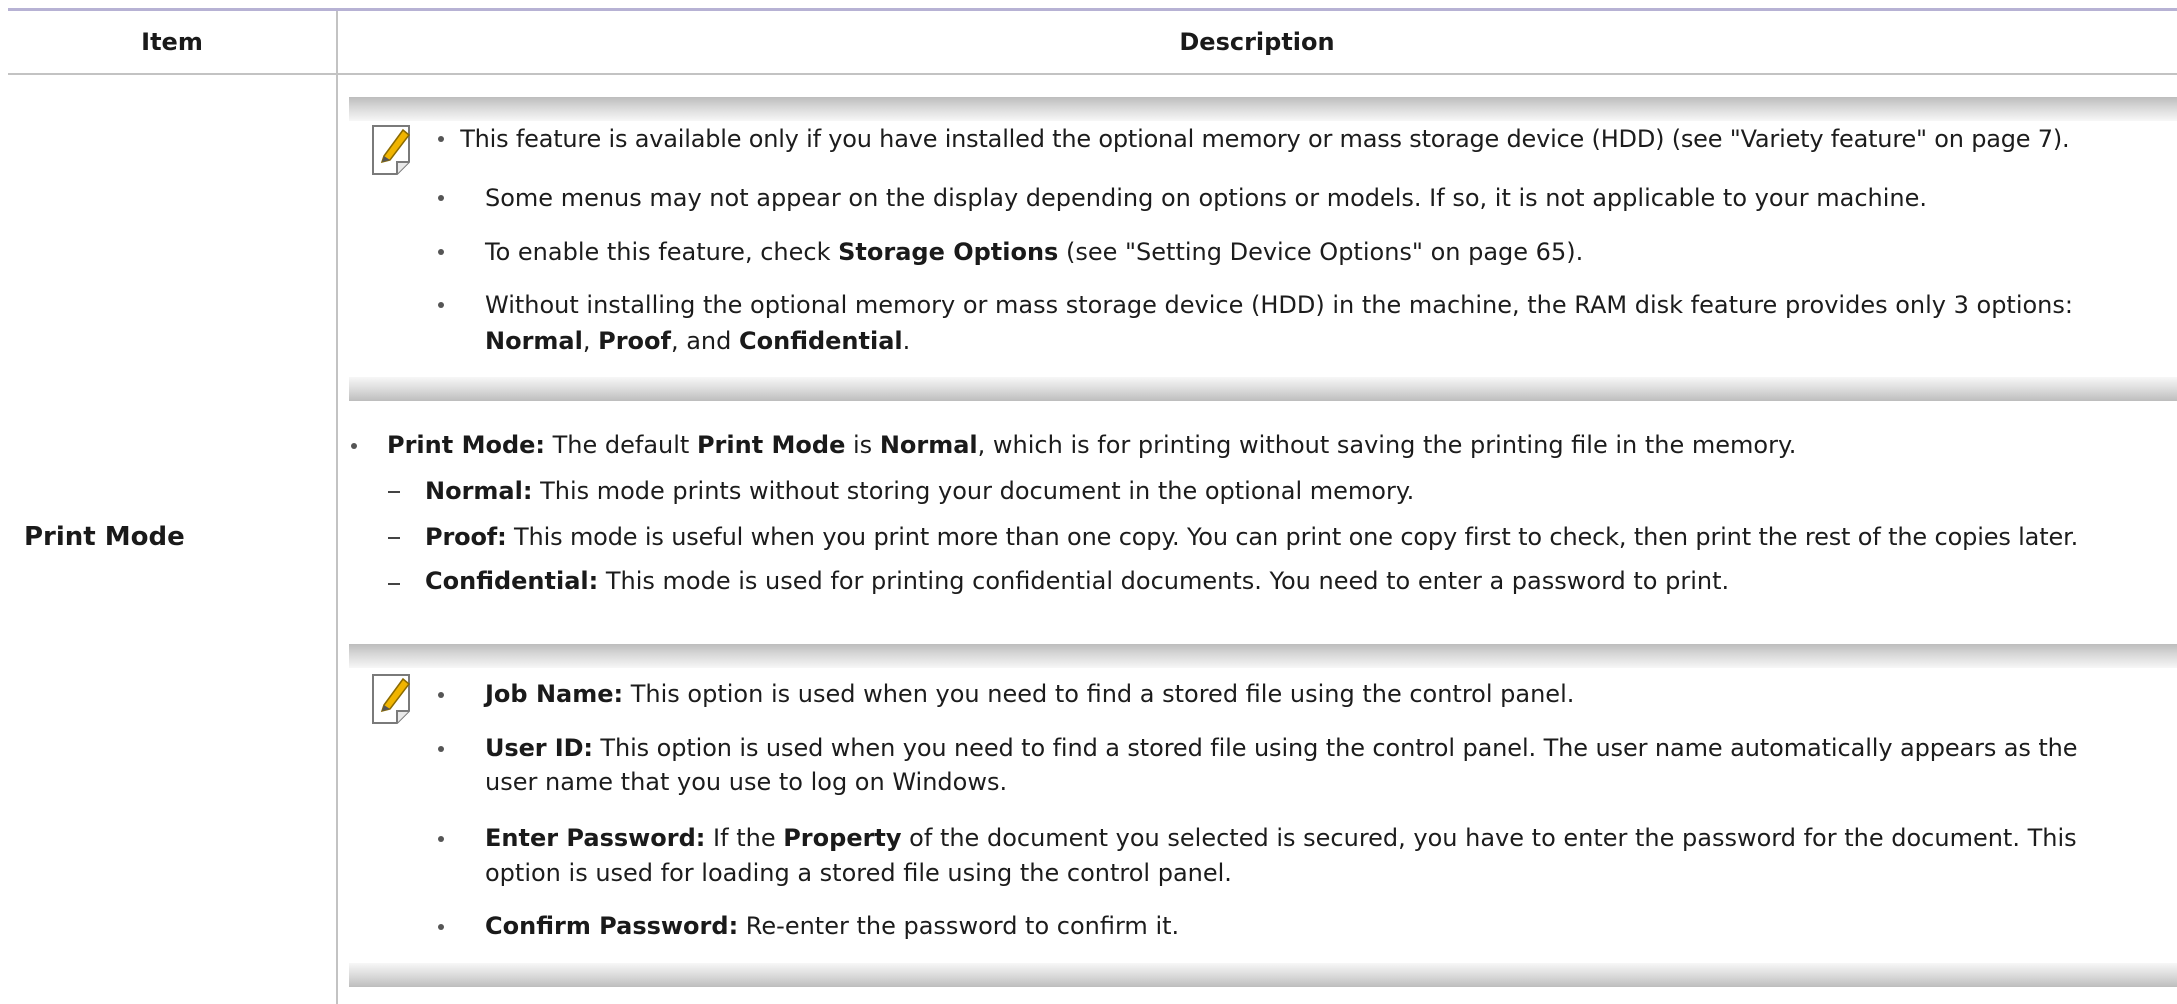  What do you see at coordinates (1092, 74) in the screenshot?
I see `header-divider` at bounding box center [1092, 74].